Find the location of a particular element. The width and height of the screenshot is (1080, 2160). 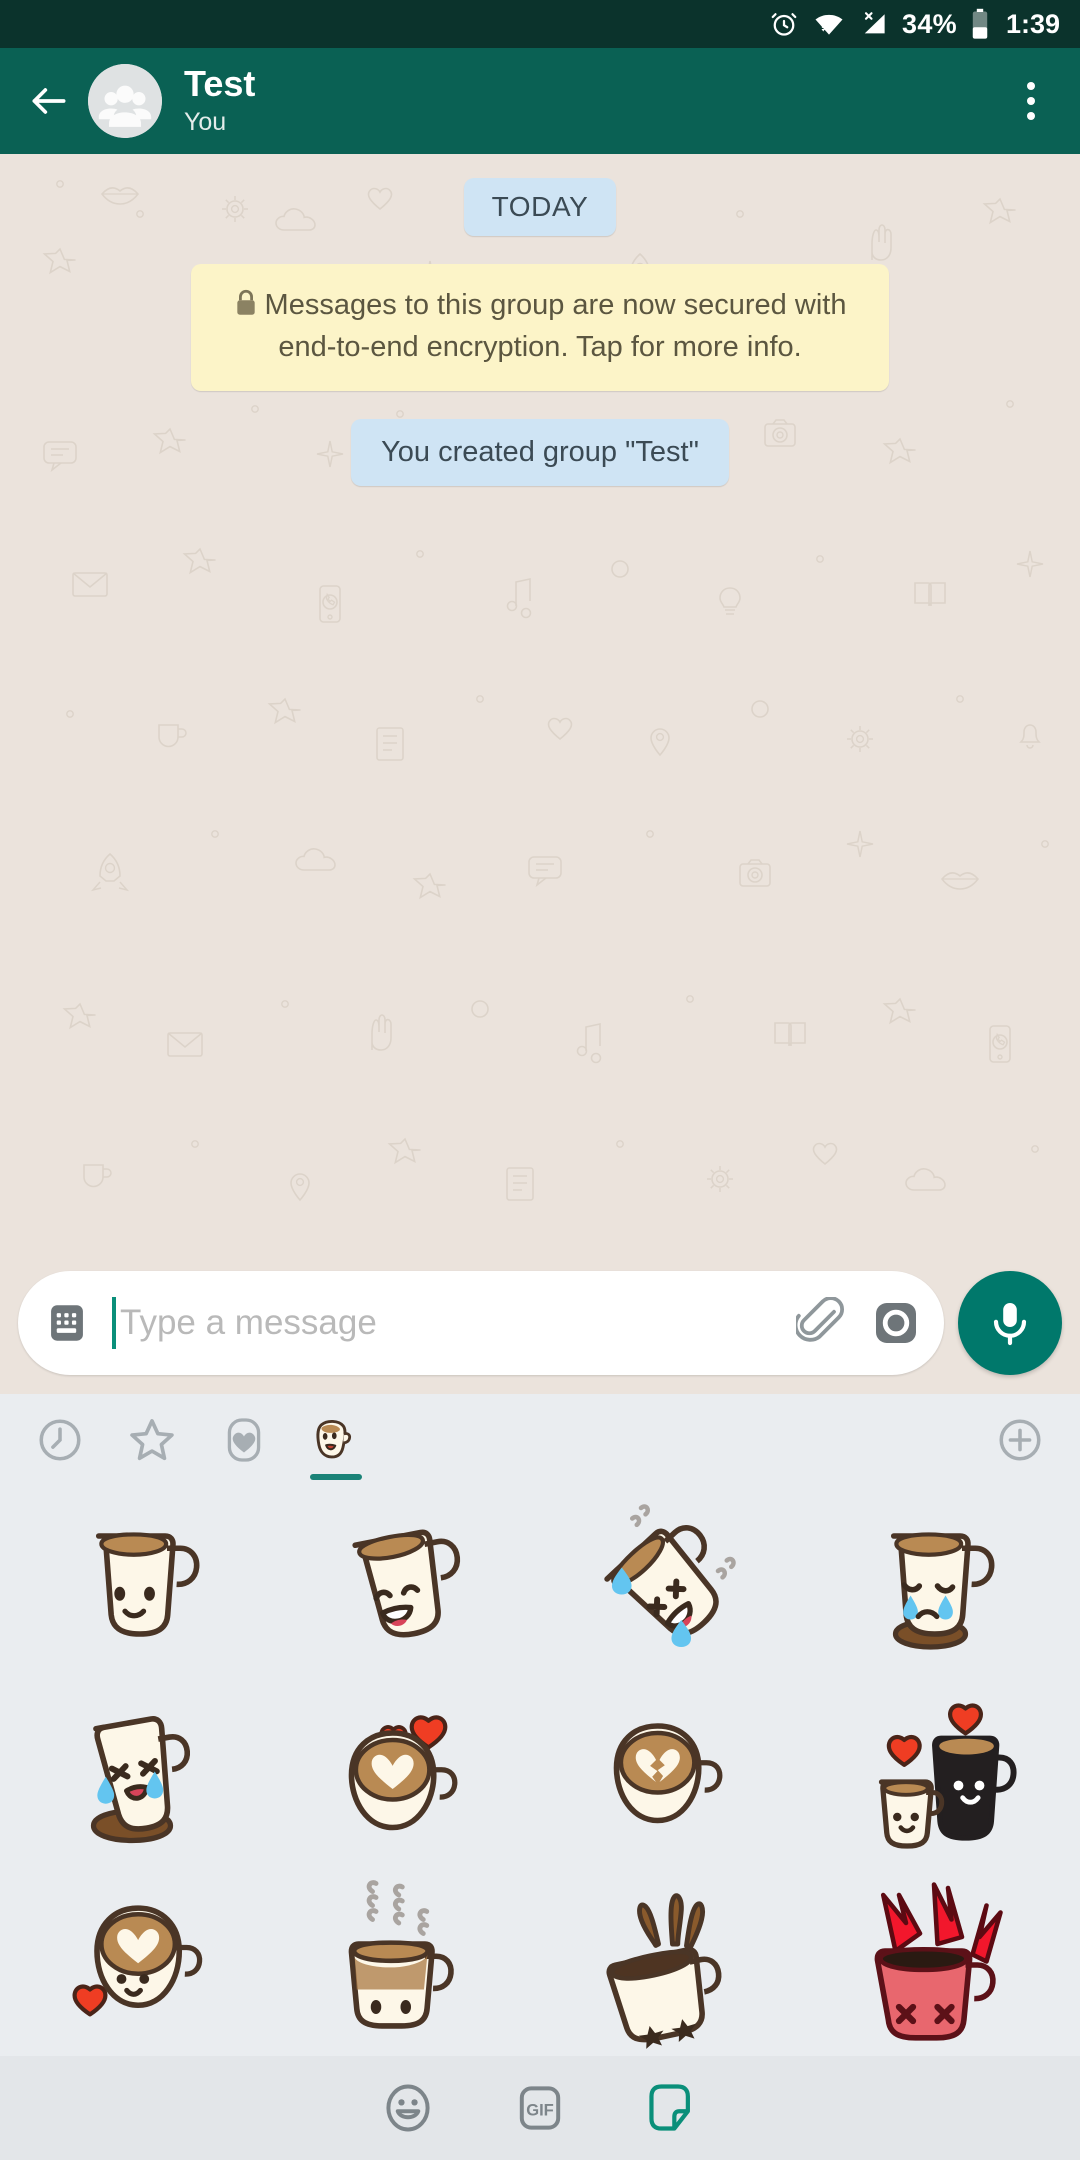

gif-label: GIF is located at coordinates (540, 2110).